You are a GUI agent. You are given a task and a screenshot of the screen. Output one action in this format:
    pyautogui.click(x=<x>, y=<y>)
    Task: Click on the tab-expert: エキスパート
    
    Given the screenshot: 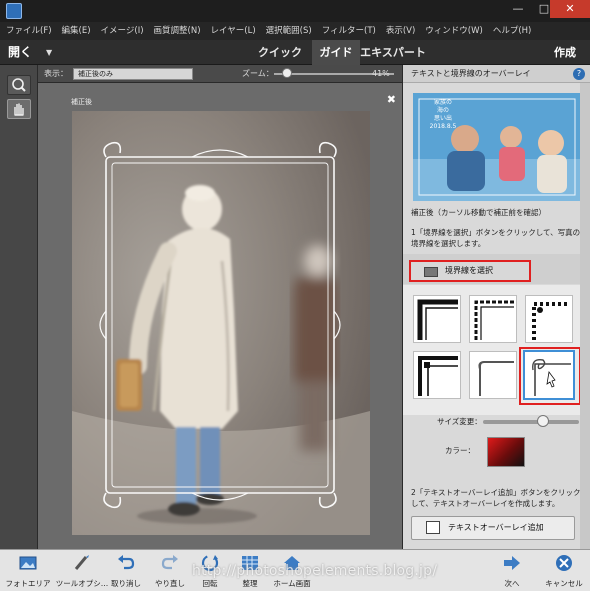 What is the action you would take?
    pyautogui.click(x=393, y=52)
    